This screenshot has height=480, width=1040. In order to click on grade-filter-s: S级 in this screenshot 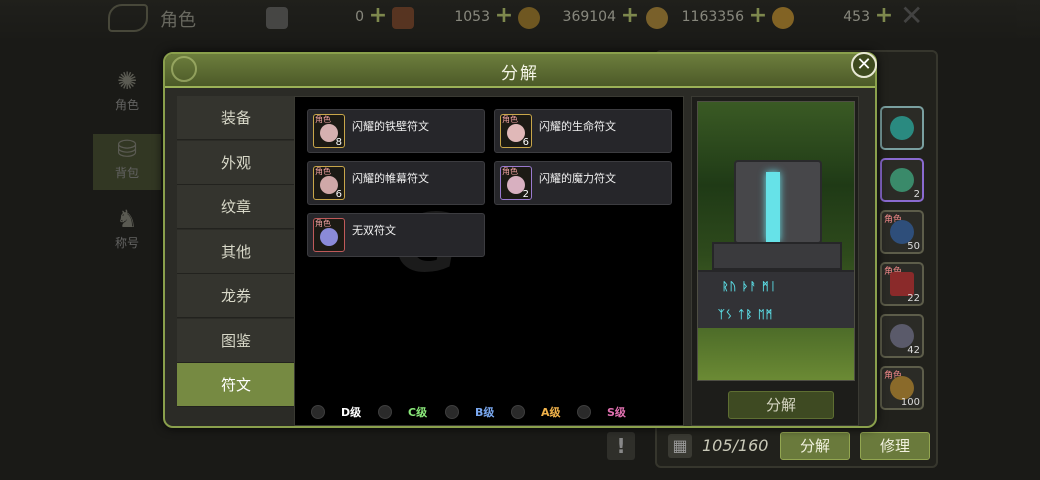, I will do `click(607, 413)`.